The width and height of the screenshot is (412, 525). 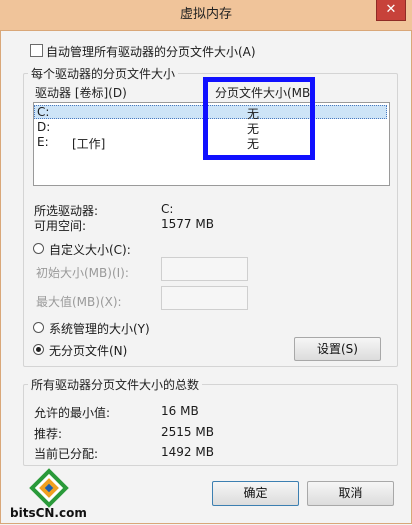 I want to click on no-paging-radio, so click(x=38, y=349).